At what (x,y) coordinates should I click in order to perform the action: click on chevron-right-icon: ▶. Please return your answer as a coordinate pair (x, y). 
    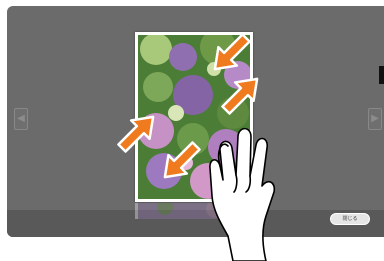
    Looking at the image, I should click on (375, 118).